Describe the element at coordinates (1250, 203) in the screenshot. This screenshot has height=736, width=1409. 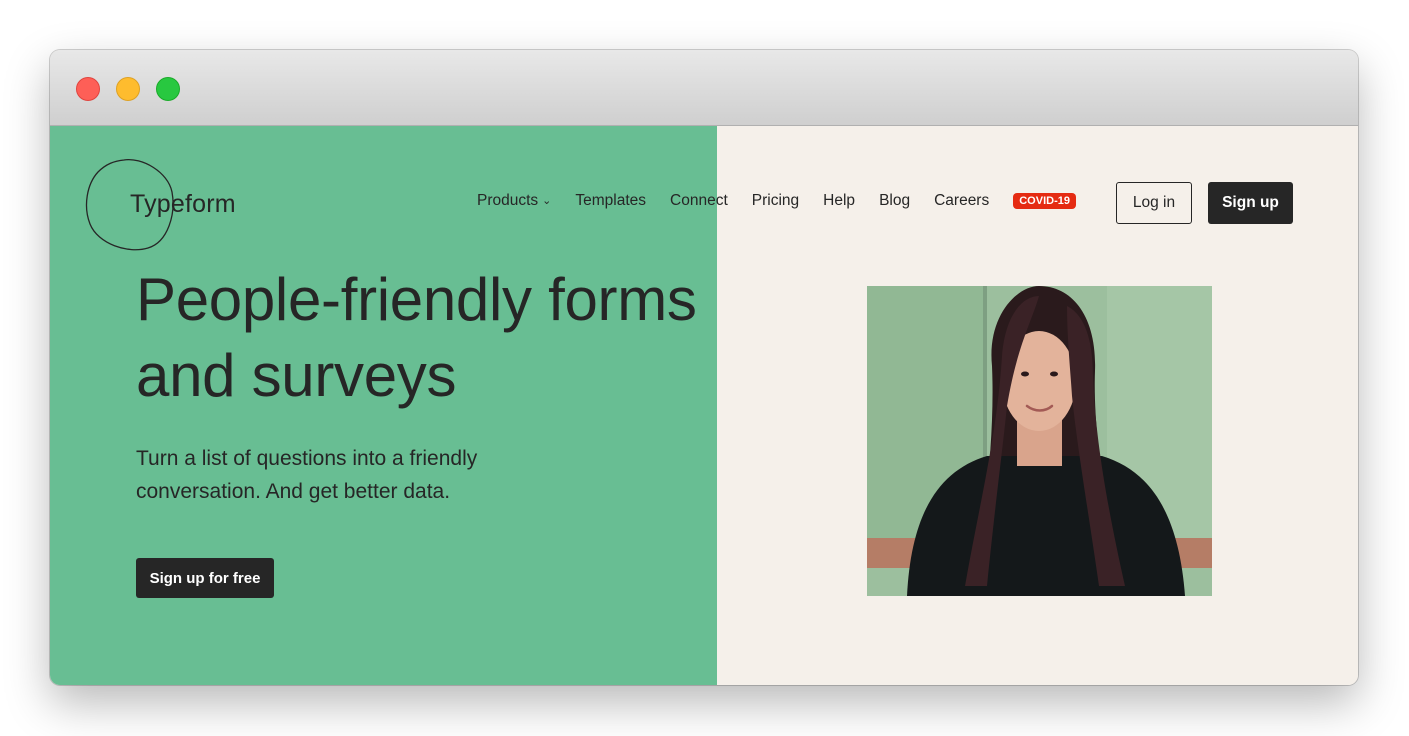
I see `signup-button: Sign up` at that location.